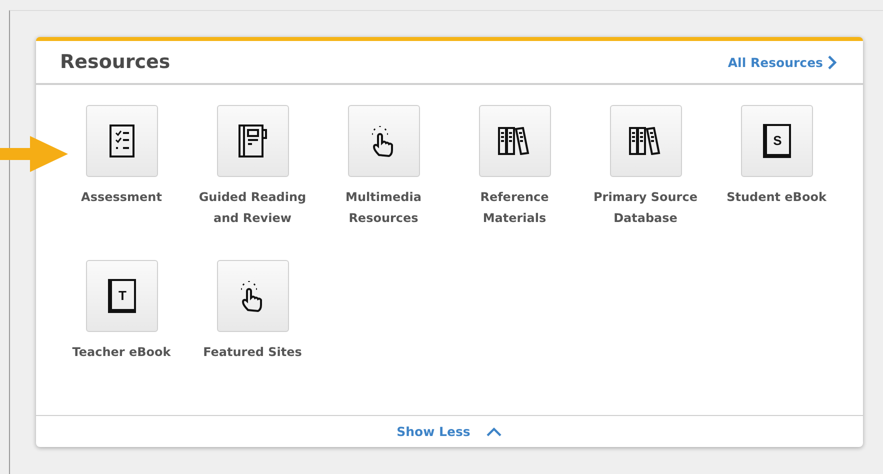 This screenshot has height=474, width=883. I want to click on resource-label: Multimedia Resources, so click(383, 208).